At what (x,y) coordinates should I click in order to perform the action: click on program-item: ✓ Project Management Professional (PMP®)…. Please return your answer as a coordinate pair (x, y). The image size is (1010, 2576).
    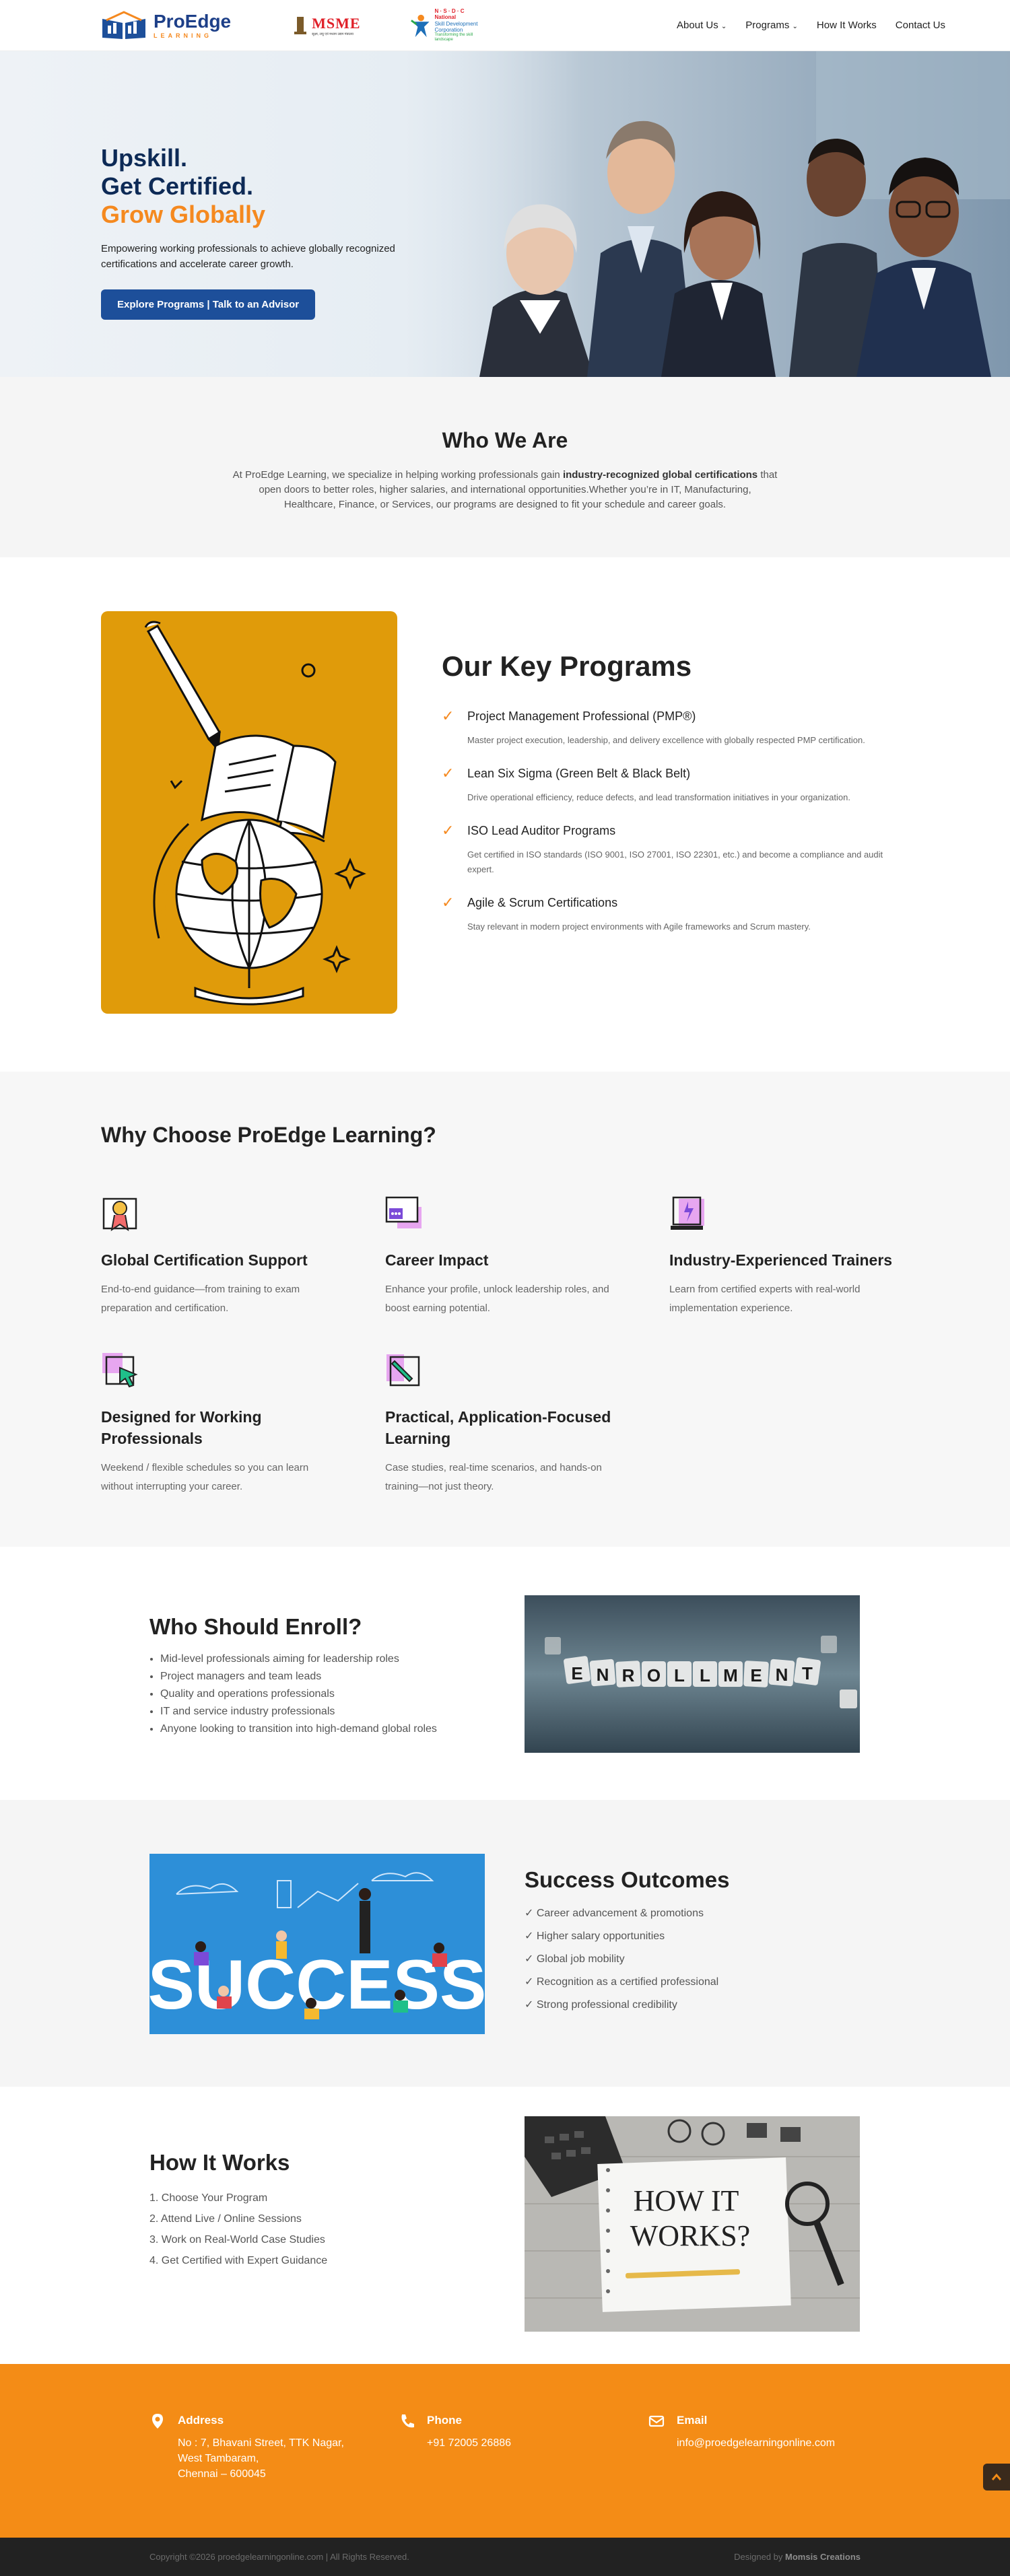
    Looking at the image, I should click on (671, 728).